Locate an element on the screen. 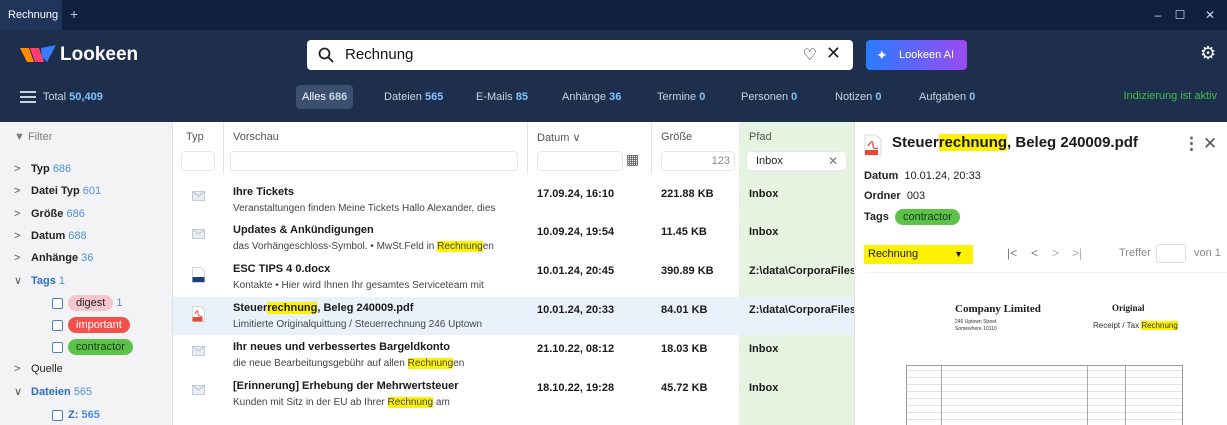 The width and height of the screenshot is (1227, 425). size-filter-input: 123 is located at coordinates (698, 161).